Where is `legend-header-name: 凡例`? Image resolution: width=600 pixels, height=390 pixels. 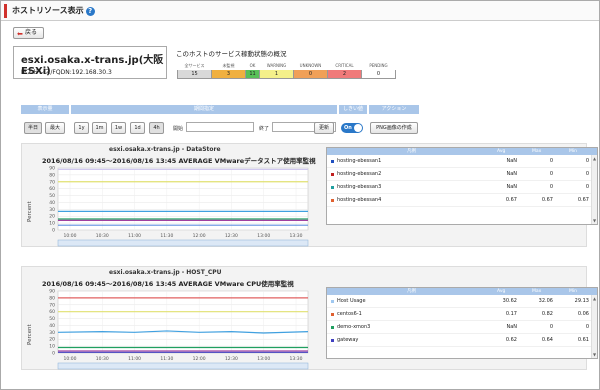
legend-header-name: 凡例 is located at coordinates (411, 291).